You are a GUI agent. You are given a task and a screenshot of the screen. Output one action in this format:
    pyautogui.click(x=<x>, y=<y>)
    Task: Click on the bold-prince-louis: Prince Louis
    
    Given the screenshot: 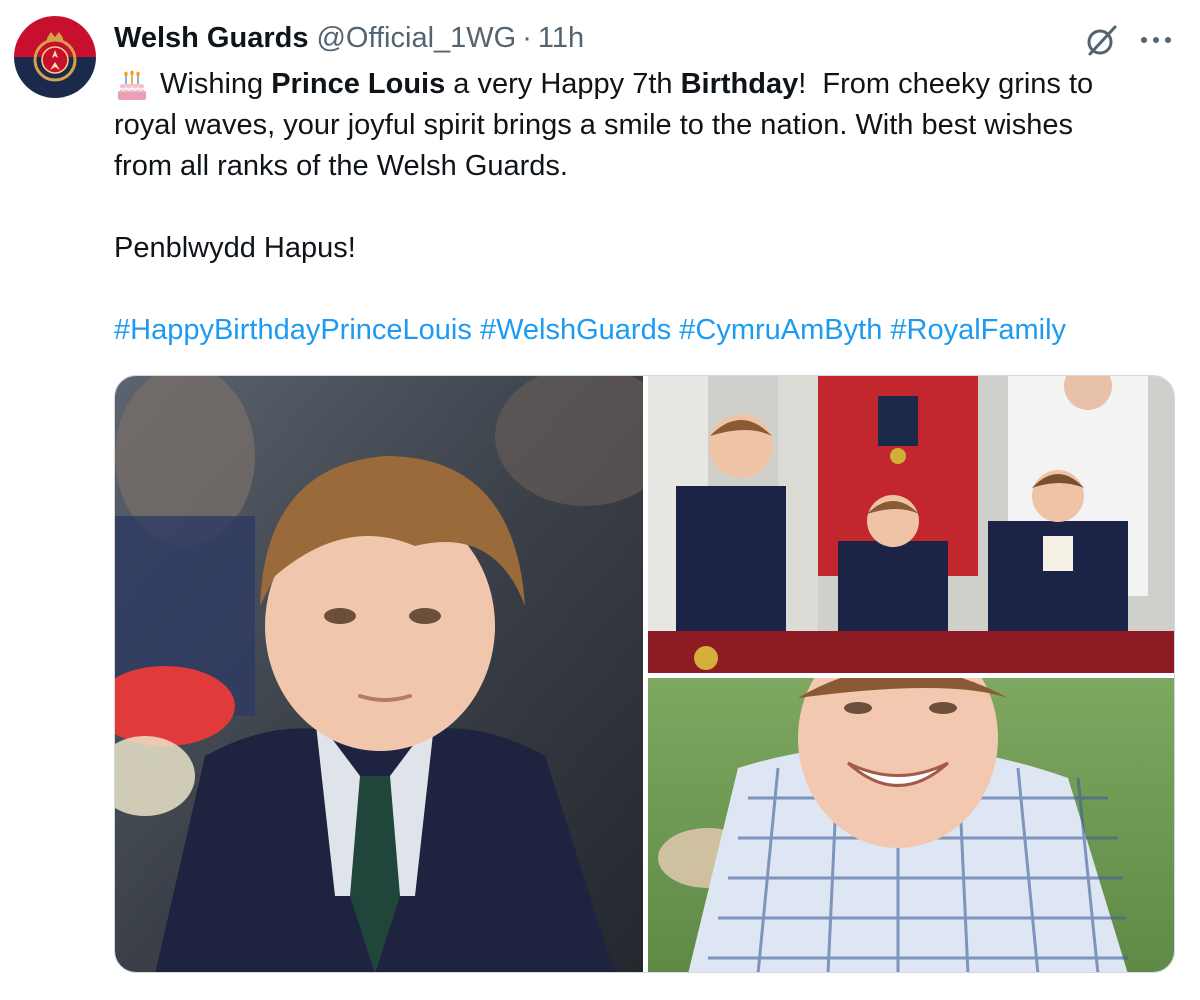 What is the action you would take?
    pyautogui.click(x=358, y=84)
    